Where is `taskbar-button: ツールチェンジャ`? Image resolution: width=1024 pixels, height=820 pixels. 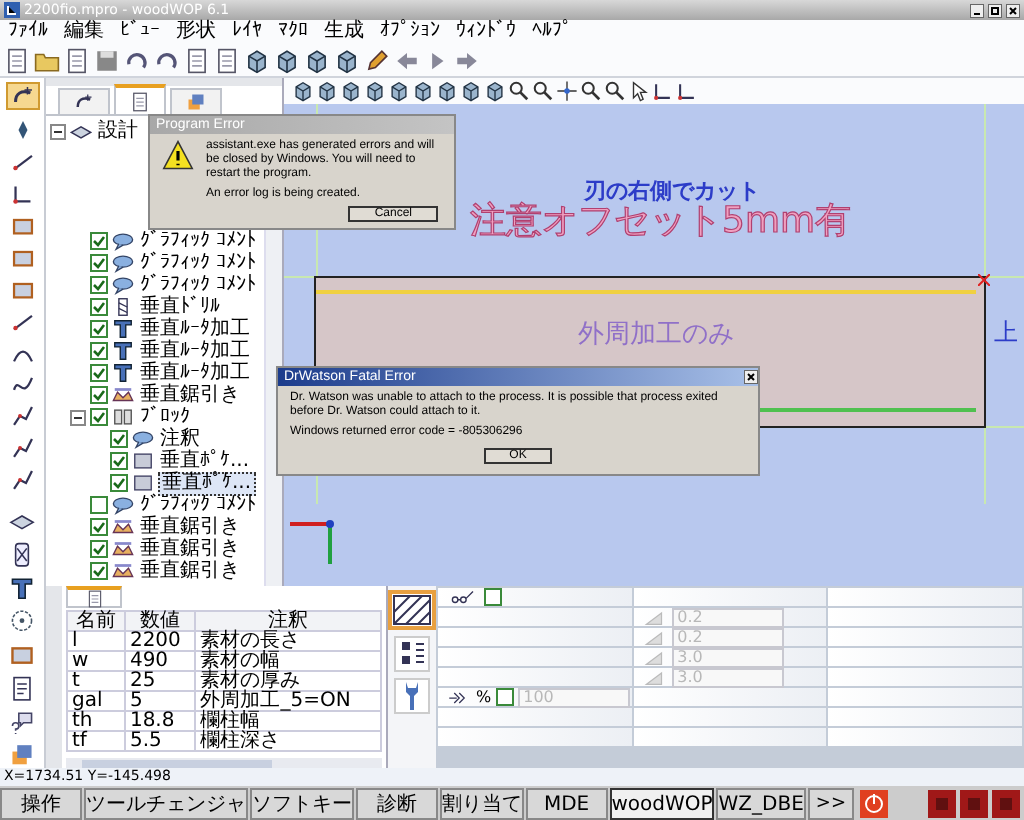
taskbar-button: ツールチェンジャ is located at coordinates (165, 804).